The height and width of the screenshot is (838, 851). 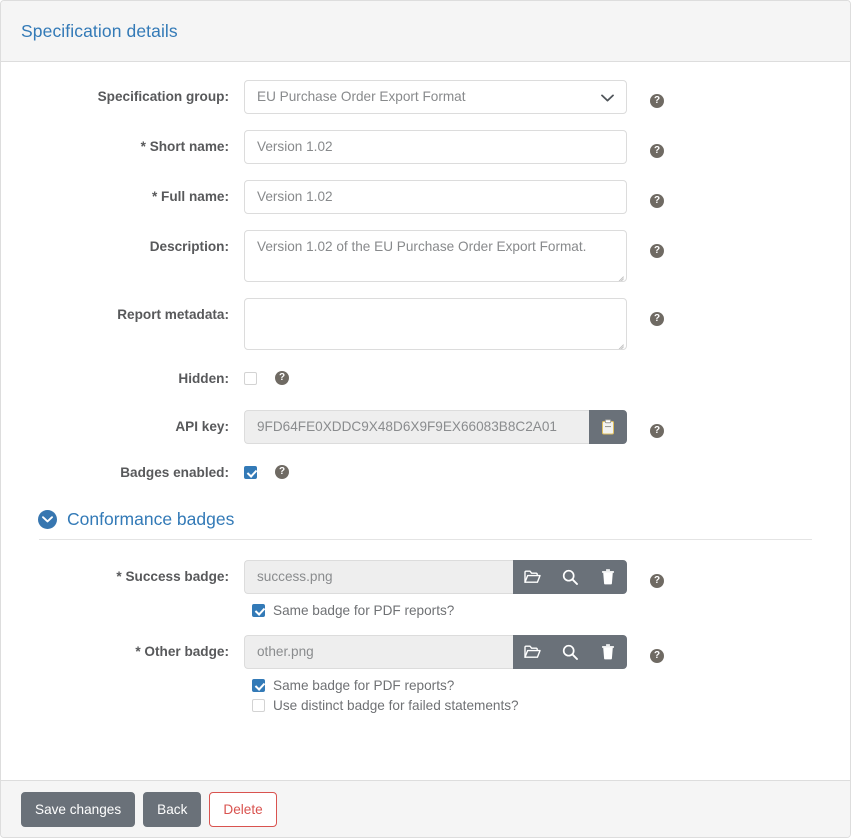 What do you see at coordinates (378, 577) in the screenshot?
I see `success-badge-input: success.png` at bounding box center [378, 577].